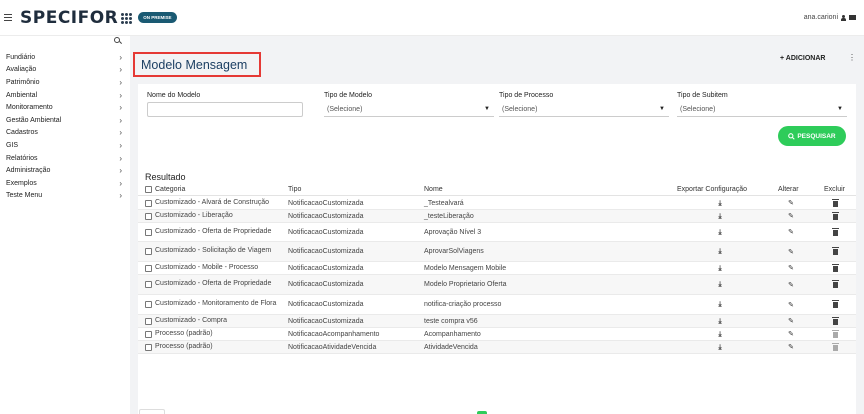  I want to click on tipo-modelo-select: (Selecione) ▼, so click(409, 109).